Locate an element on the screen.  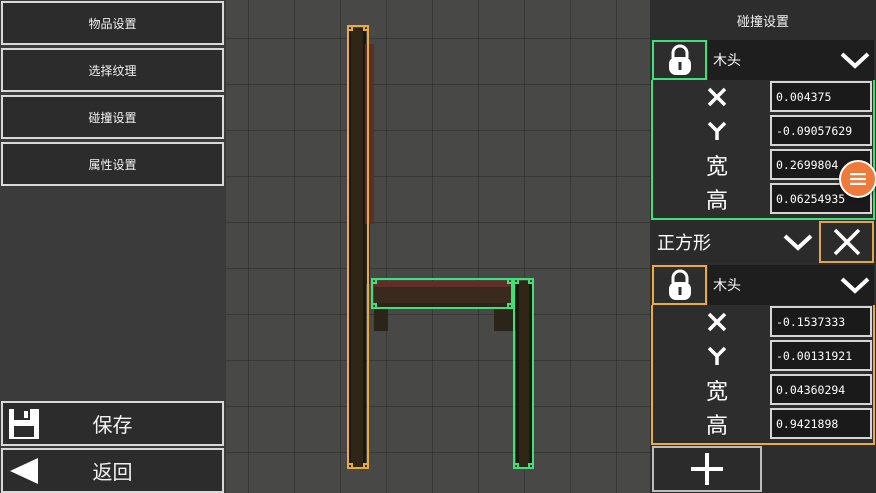
select-texture-label: 选择纹理 is located at coordinates (112, 70).